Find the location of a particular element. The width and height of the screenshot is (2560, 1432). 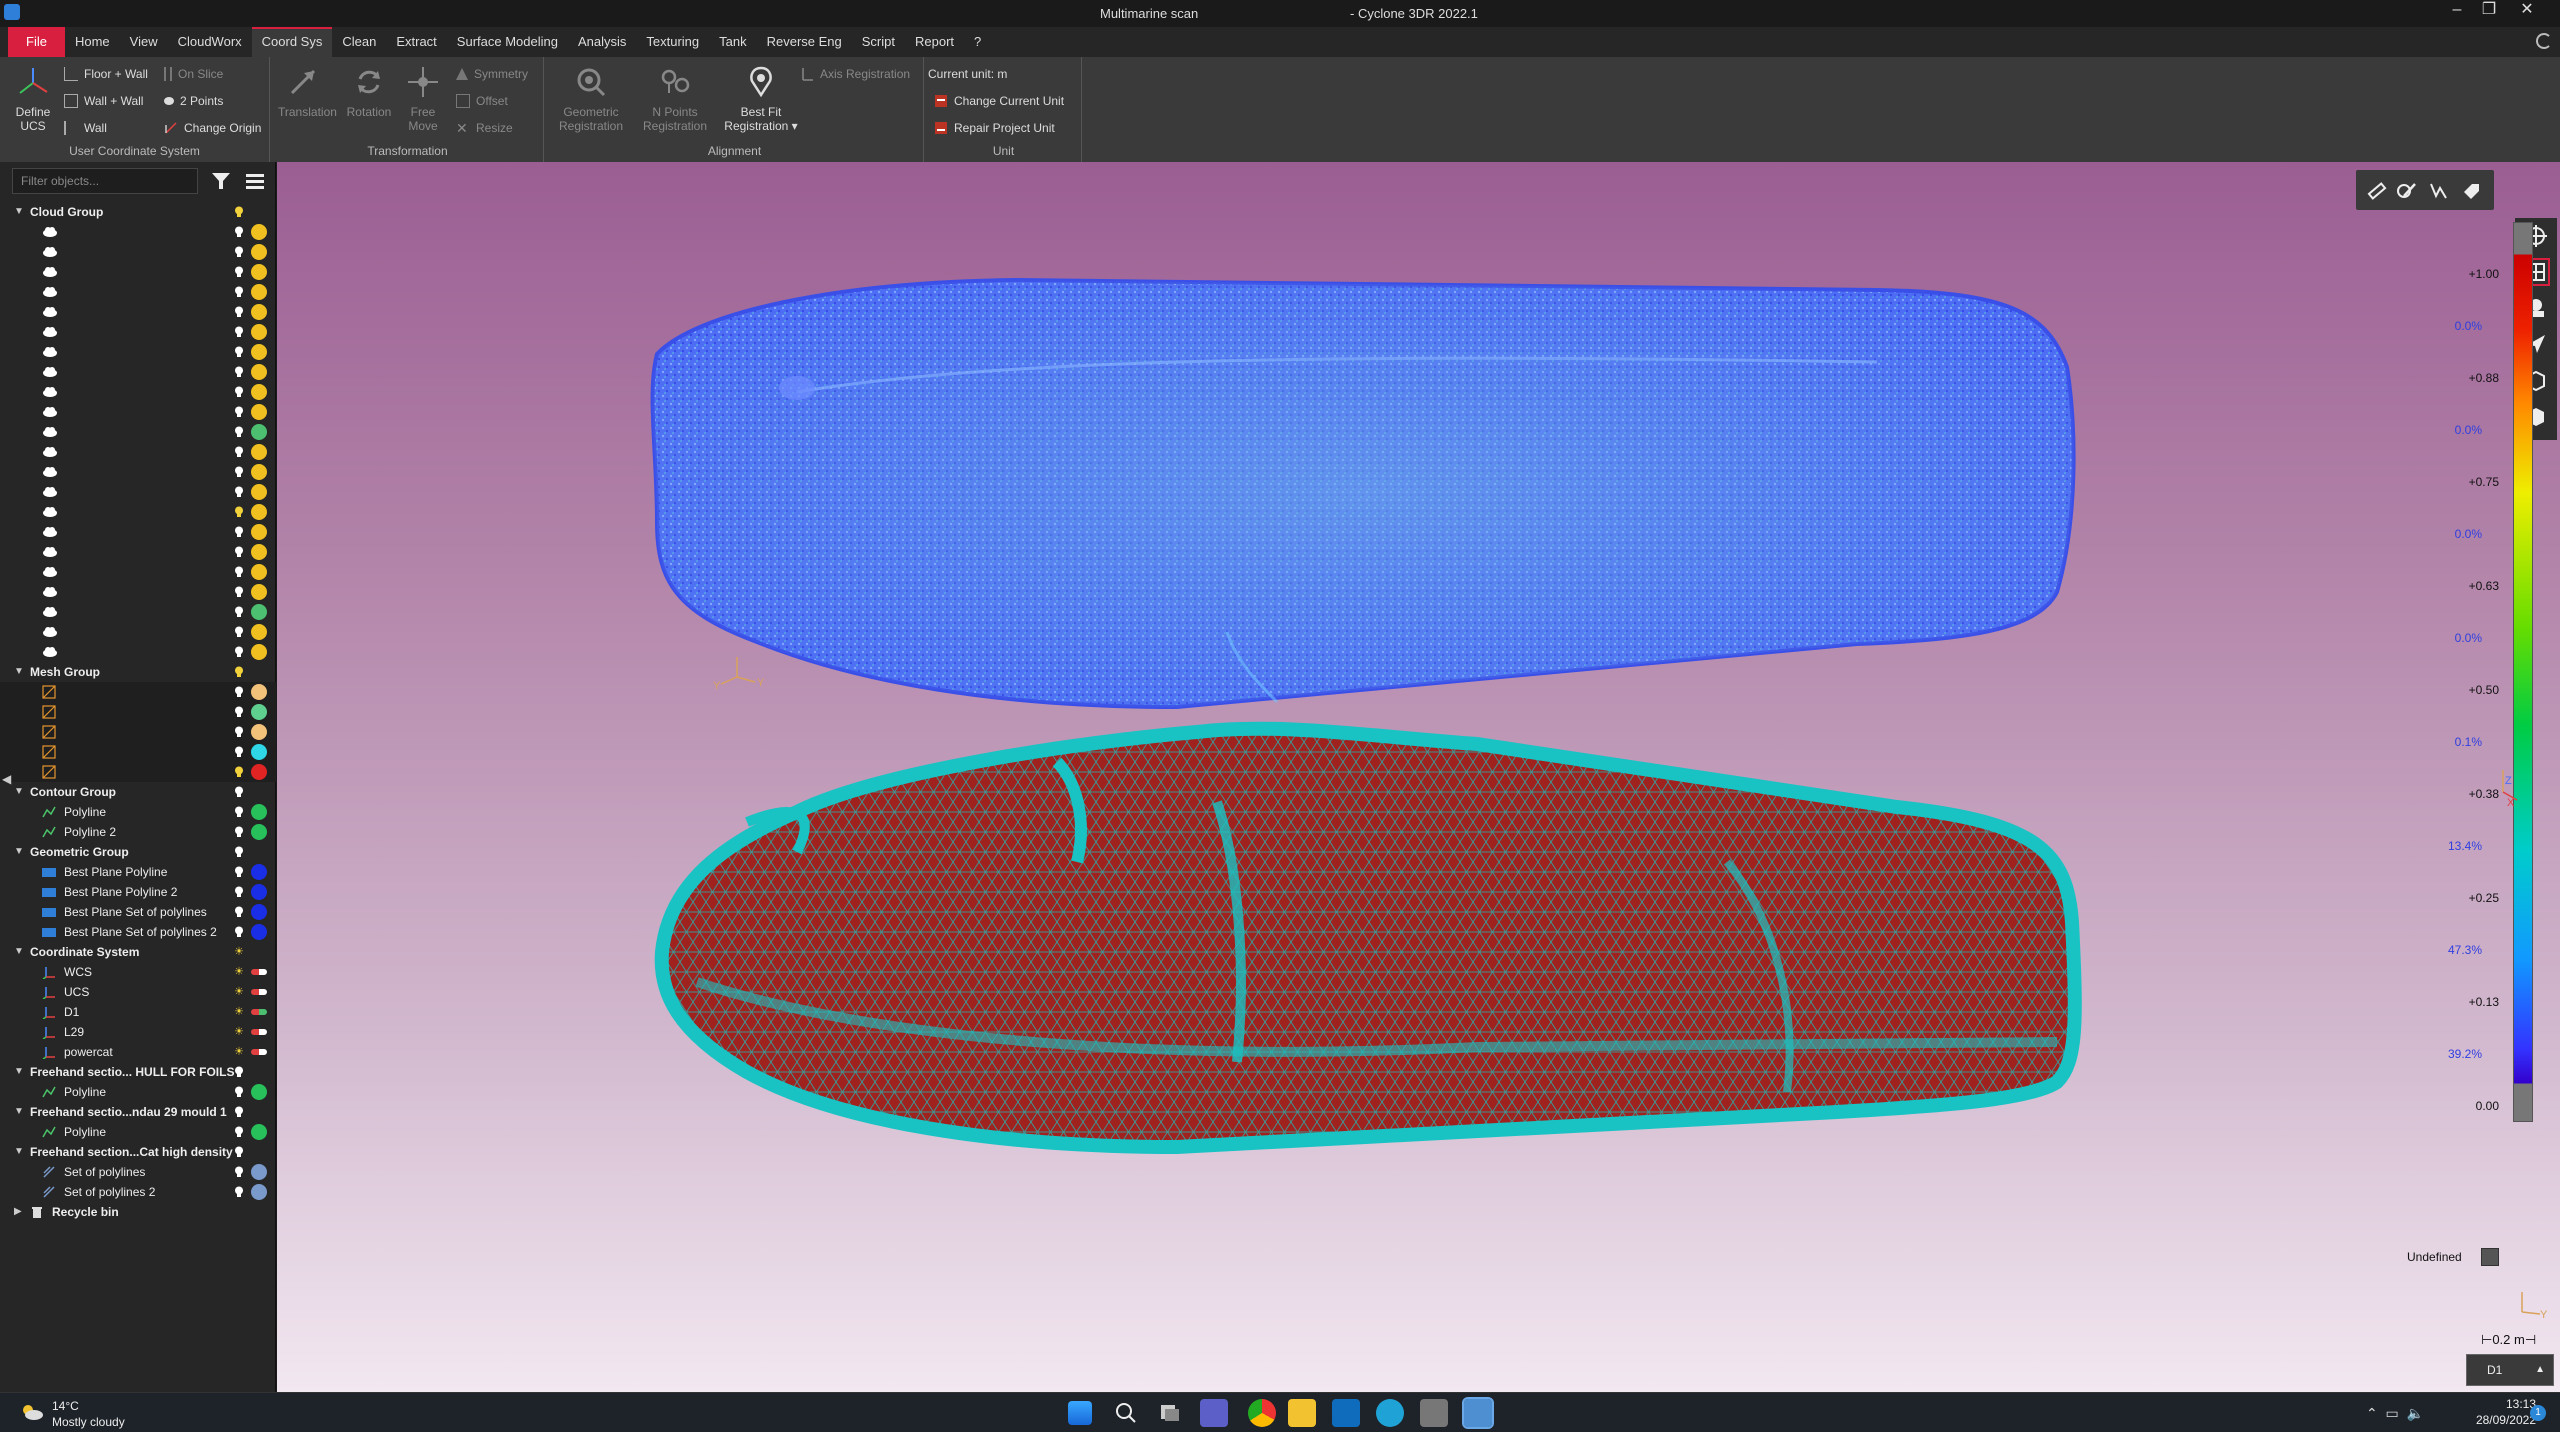

menu-reverse-eng: Reverse Eng is located at coordinates (804, 42).